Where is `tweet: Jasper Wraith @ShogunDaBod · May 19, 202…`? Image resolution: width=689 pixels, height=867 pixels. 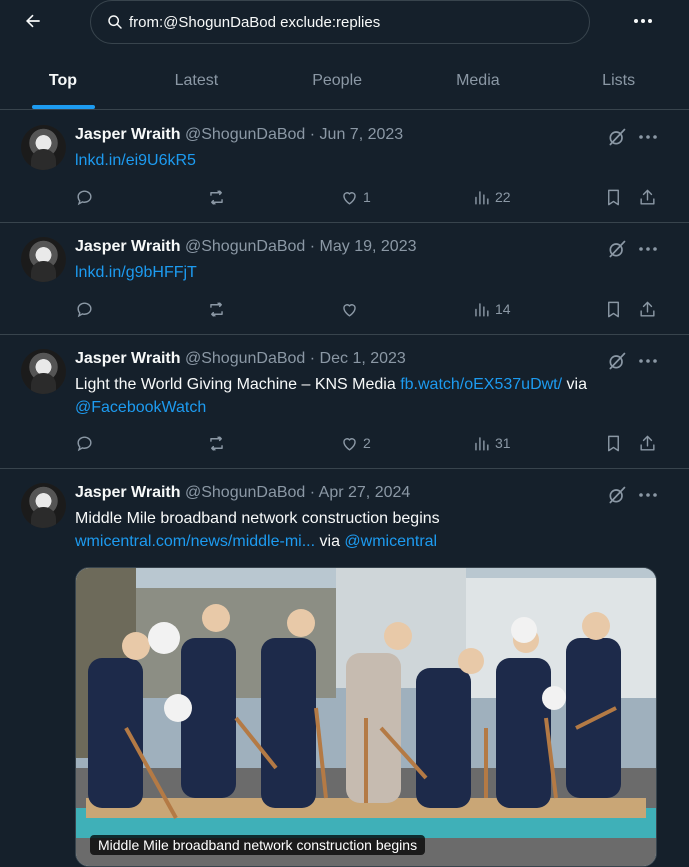 tweet: Jasper Wraith @ShogunDaBod · May 19, 202… is located at coordinates (344, 279).